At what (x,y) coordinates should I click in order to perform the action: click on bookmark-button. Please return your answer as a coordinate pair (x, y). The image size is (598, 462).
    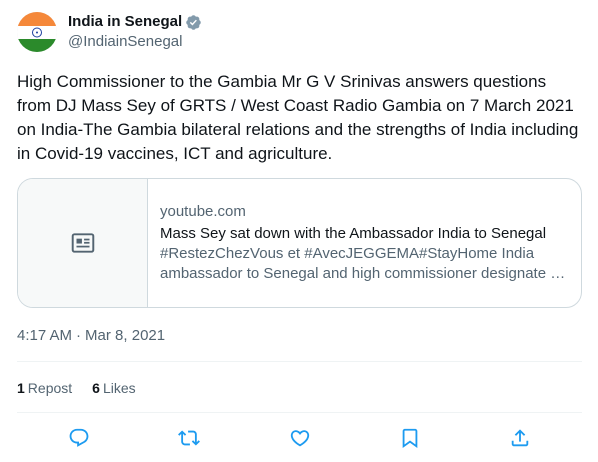
    Looking at the image, I should click on (410, 438).